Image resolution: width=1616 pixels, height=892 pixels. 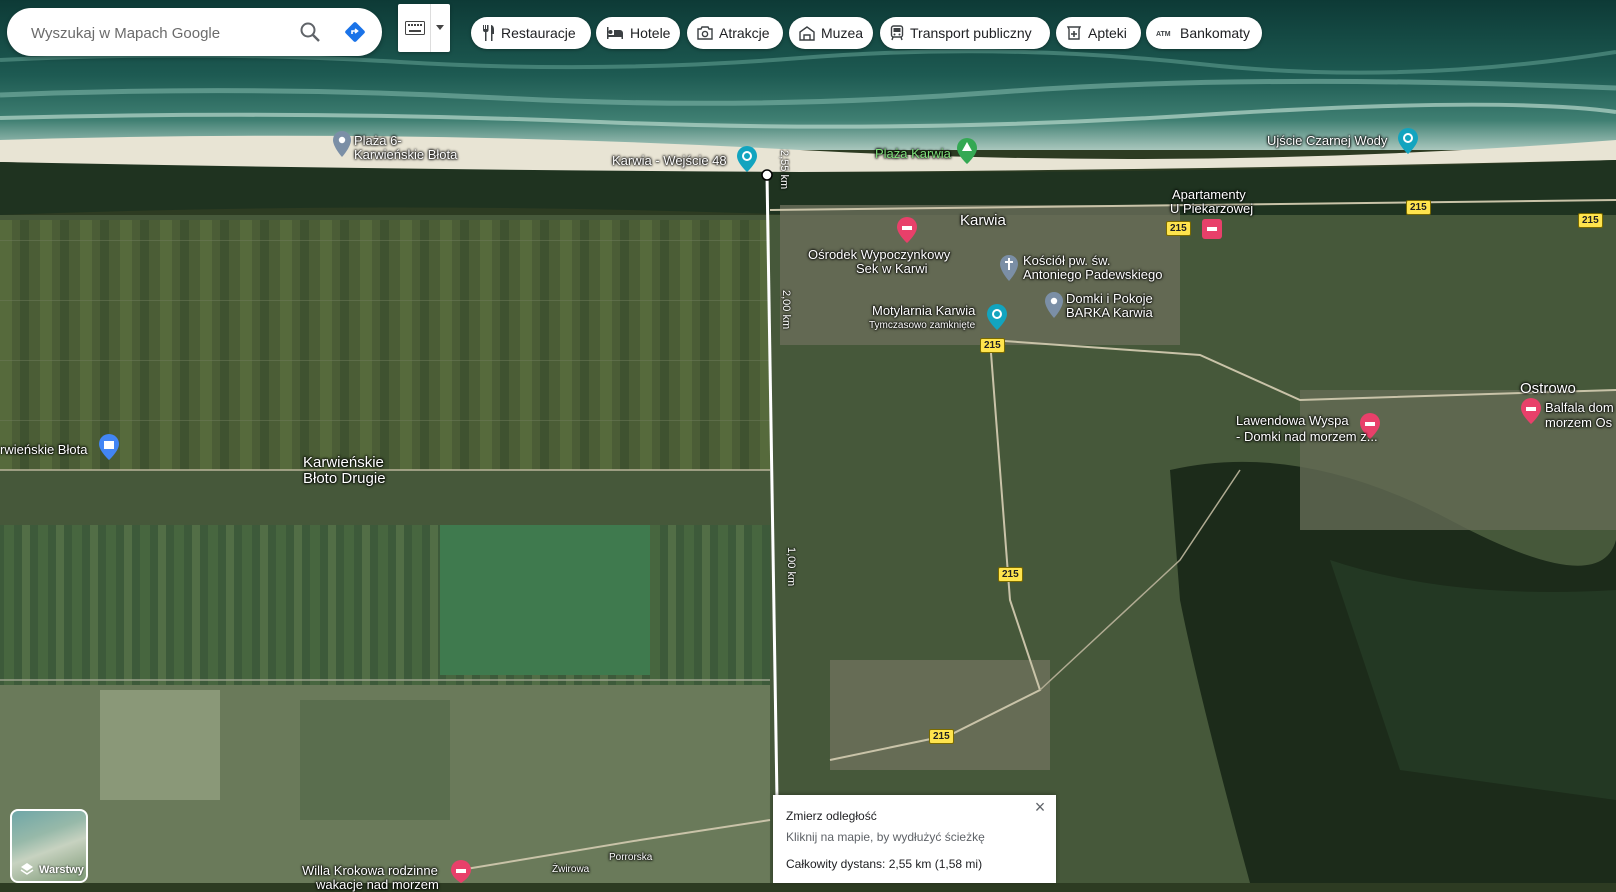 What do you see at coordinates (1040, 807) in the screenshot?
I see `close-icon: ×` at bounding box center [1040, 807].